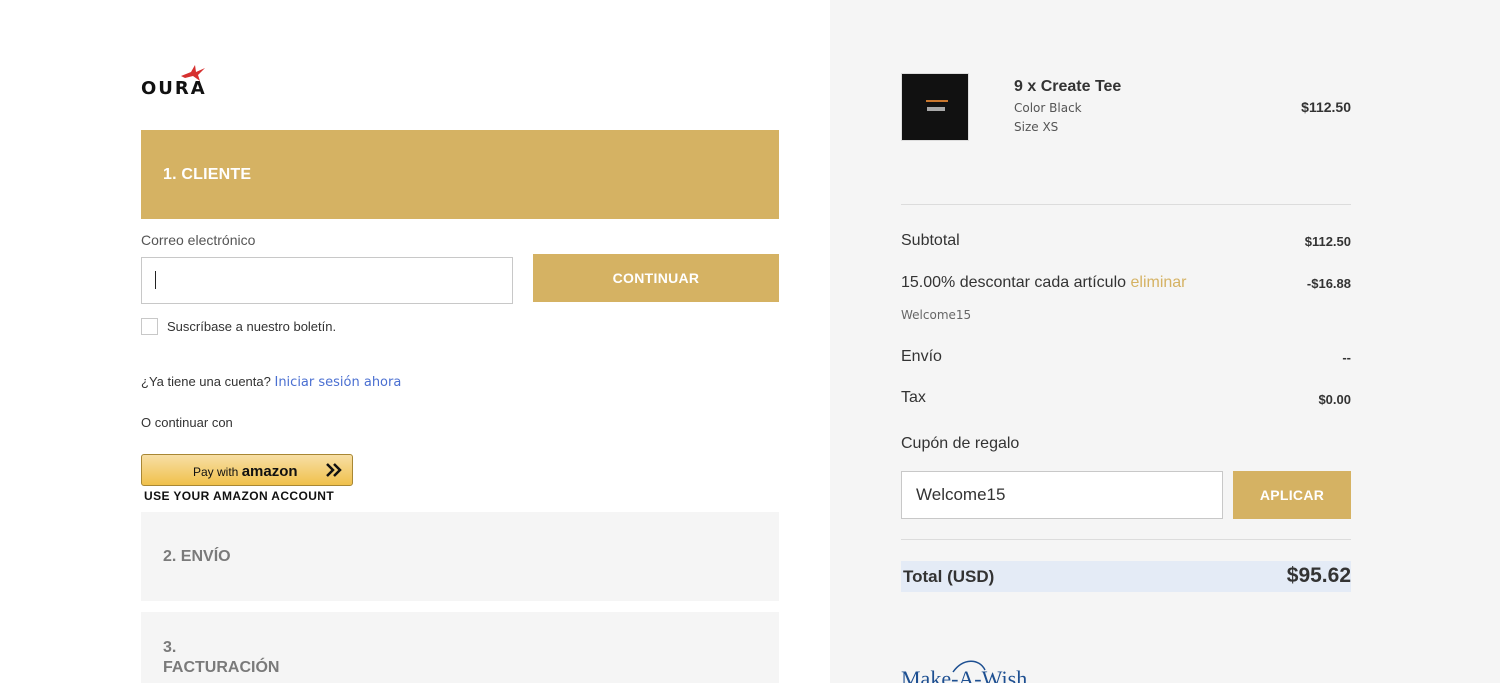 The image size is (1500, 683). What do you see at coordinates (656, 278) in the screenshot?
I see `continue-button: CONTINUAR` at bounding box center [656, 278].